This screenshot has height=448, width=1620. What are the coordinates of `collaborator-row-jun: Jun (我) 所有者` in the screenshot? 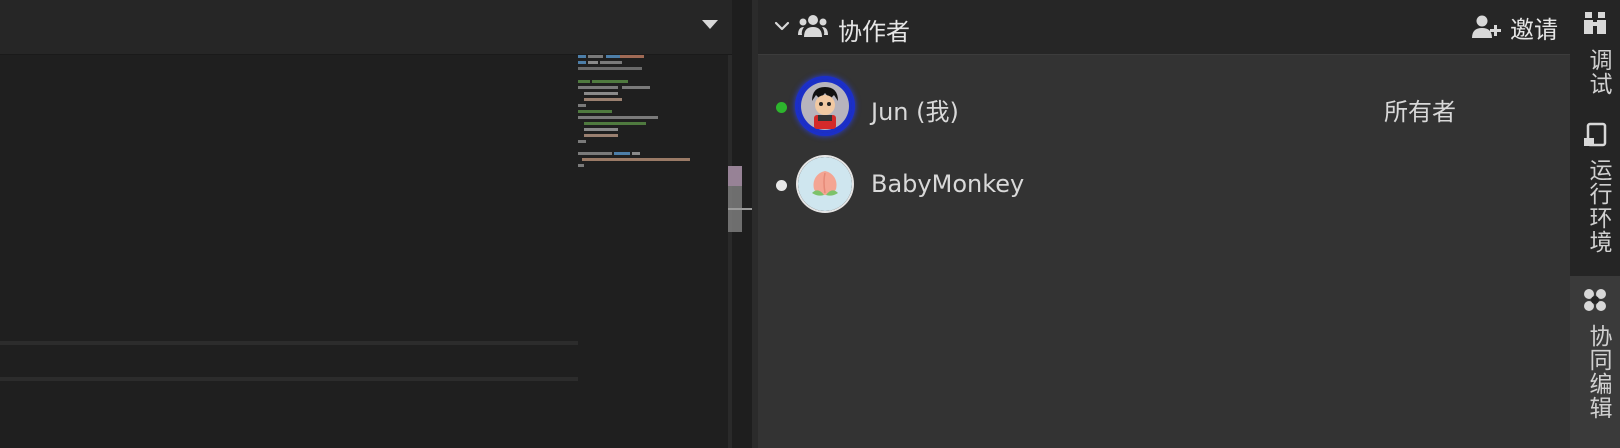 It's located at (1164, 107).